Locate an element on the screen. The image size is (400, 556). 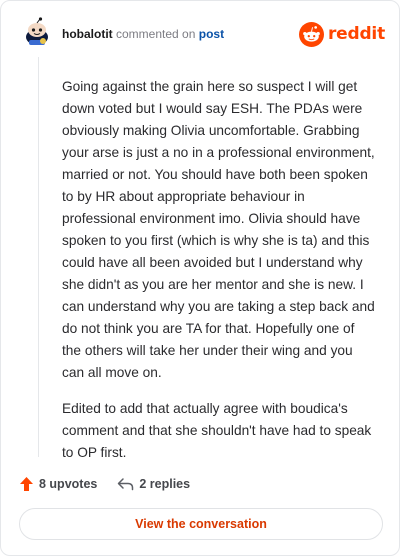
reddit-logo: reddit is located at coordinates (341, 34).